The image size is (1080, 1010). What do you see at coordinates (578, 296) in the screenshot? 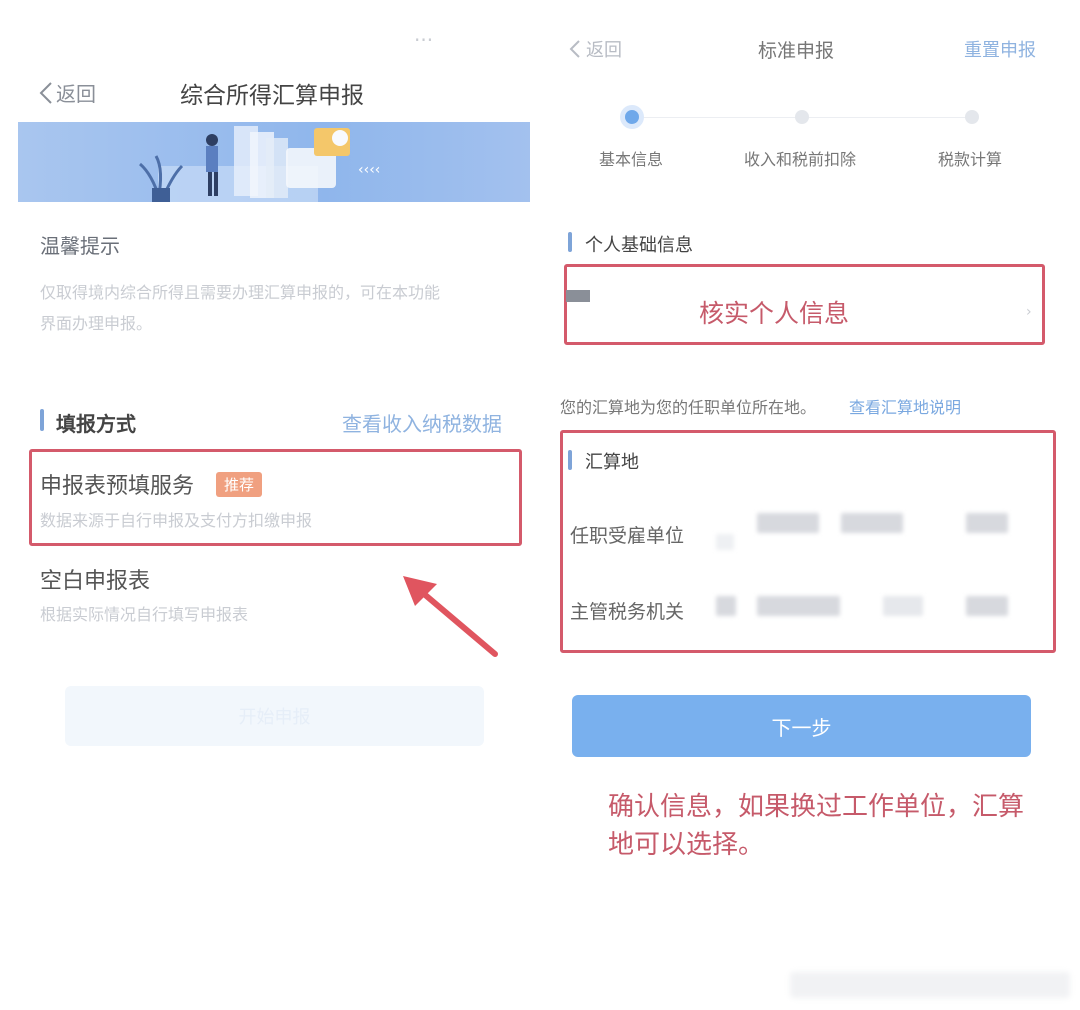
I see `truncated-mark` at bounding box center [578, 296].